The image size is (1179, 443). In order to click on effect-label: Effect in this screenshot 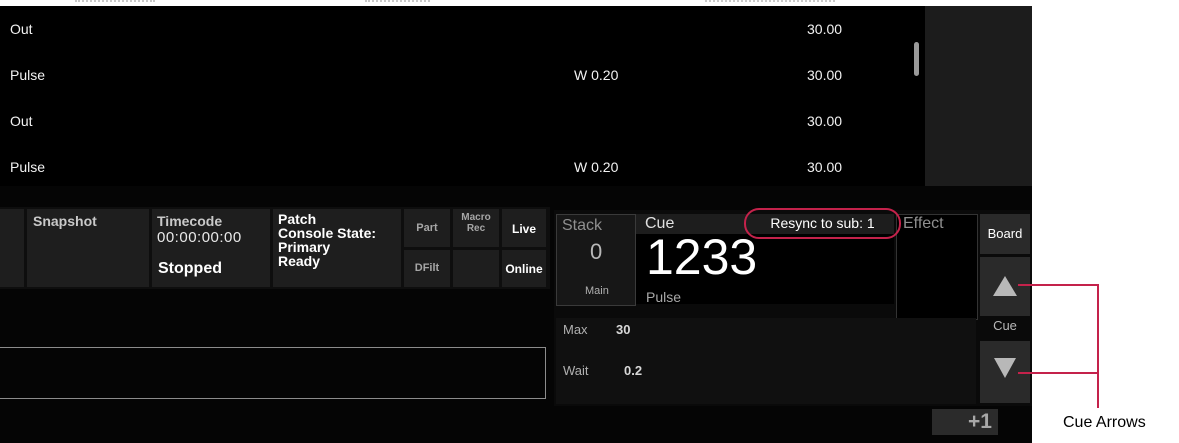, I will do `click(923, 223)`.